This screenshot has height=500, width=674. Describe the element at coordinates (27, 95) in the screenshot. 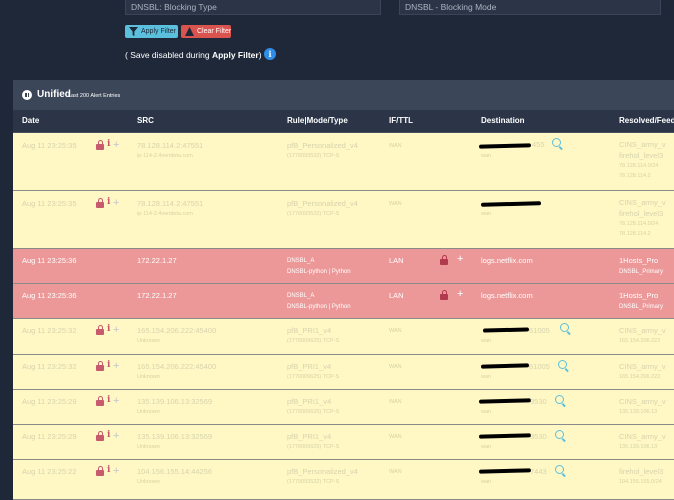

I see `pause-icon` at that location.